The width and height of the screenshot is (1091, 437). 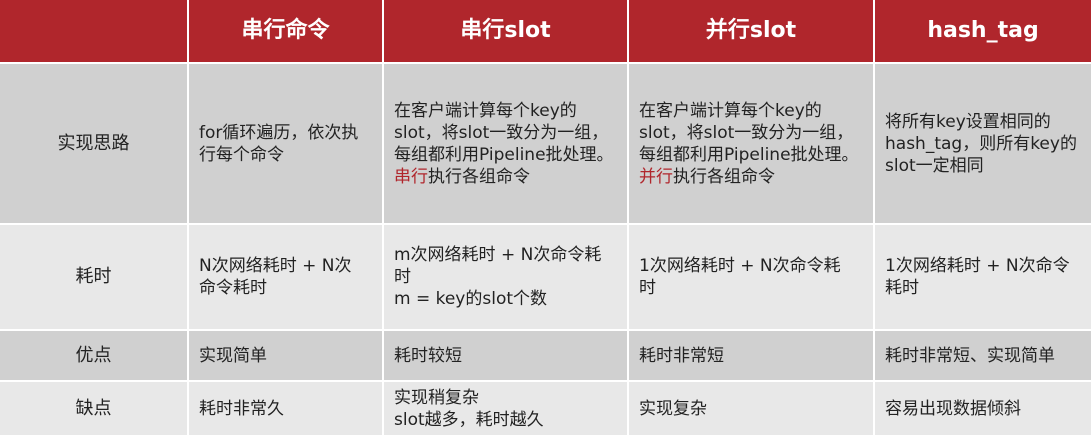 What do you see at coordinates (94, 278) in the screenshot?
I see `row-label-cost: 耗时` at bounding box center [94, 278].